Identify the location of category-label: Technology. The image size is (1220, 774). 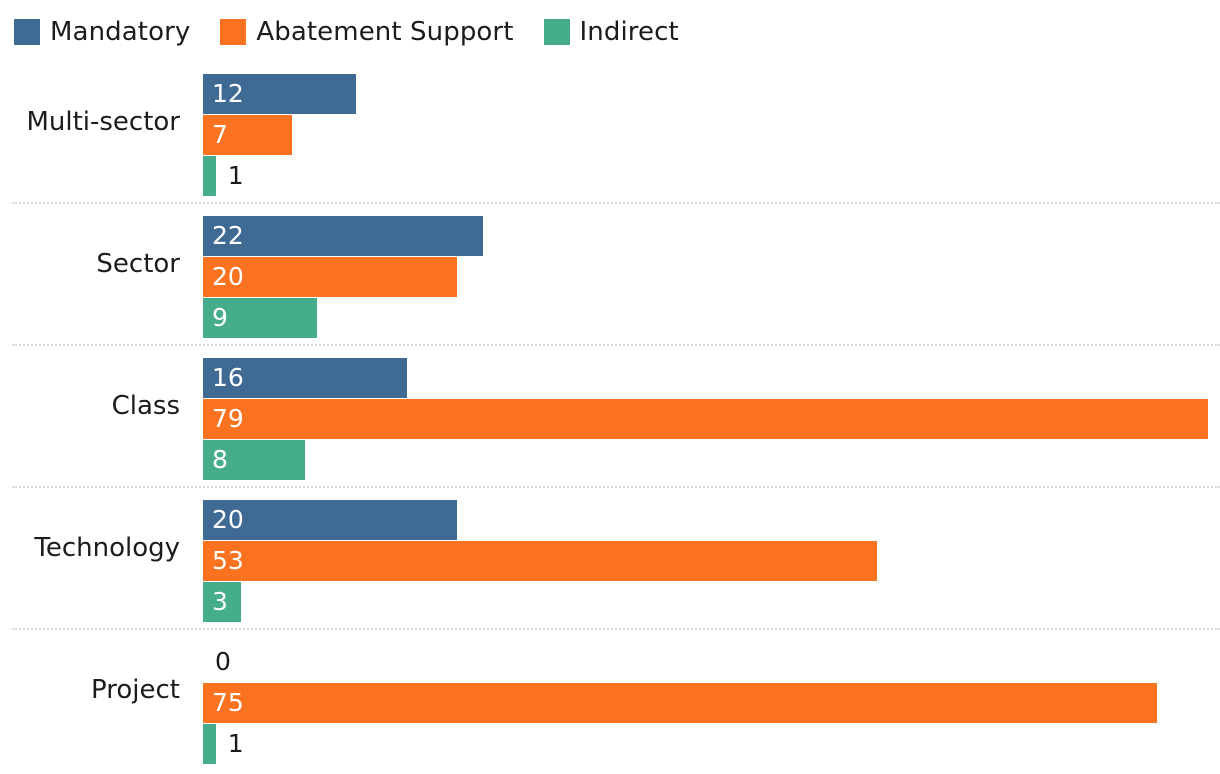
(107, 548).